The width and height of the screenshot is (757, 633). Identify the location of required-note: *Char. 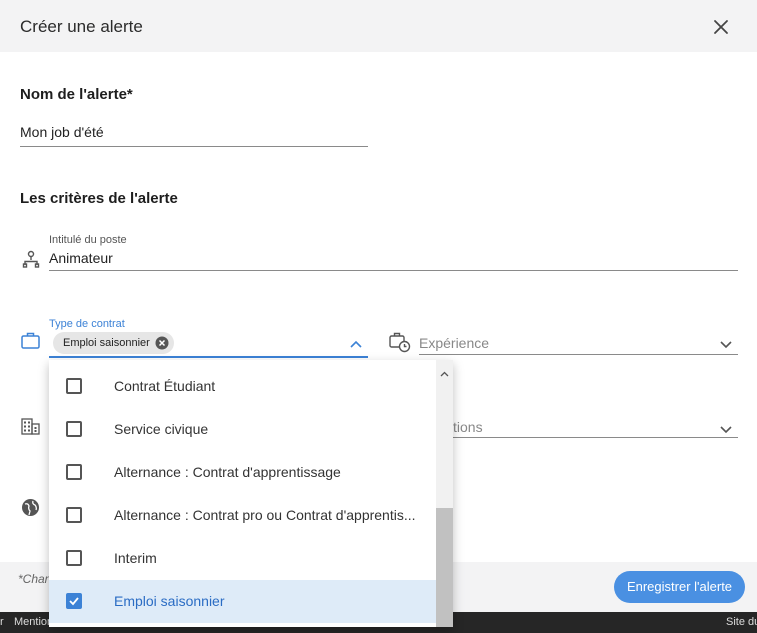
(33, 579).